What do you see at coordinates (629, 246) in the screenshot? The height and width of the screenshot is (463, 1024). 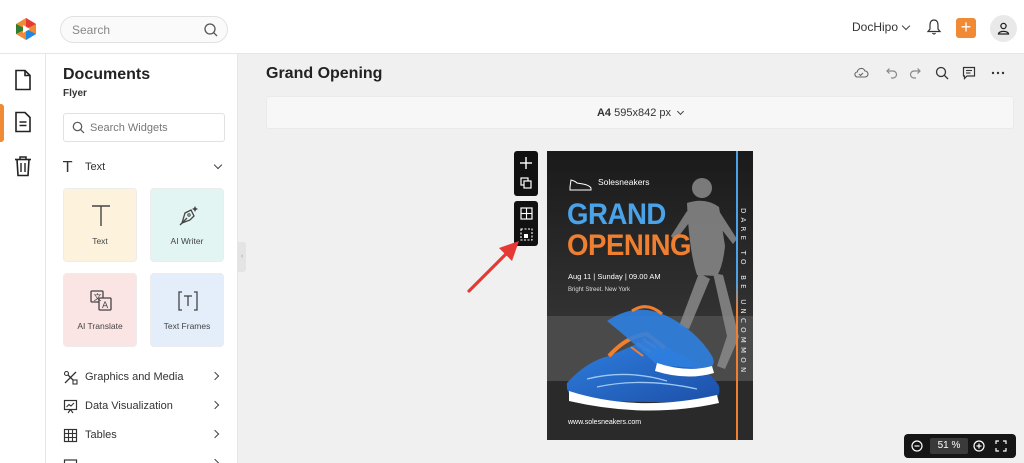 I see `flyer-headline-opening: OPENING` at bounding box center [629, 246].